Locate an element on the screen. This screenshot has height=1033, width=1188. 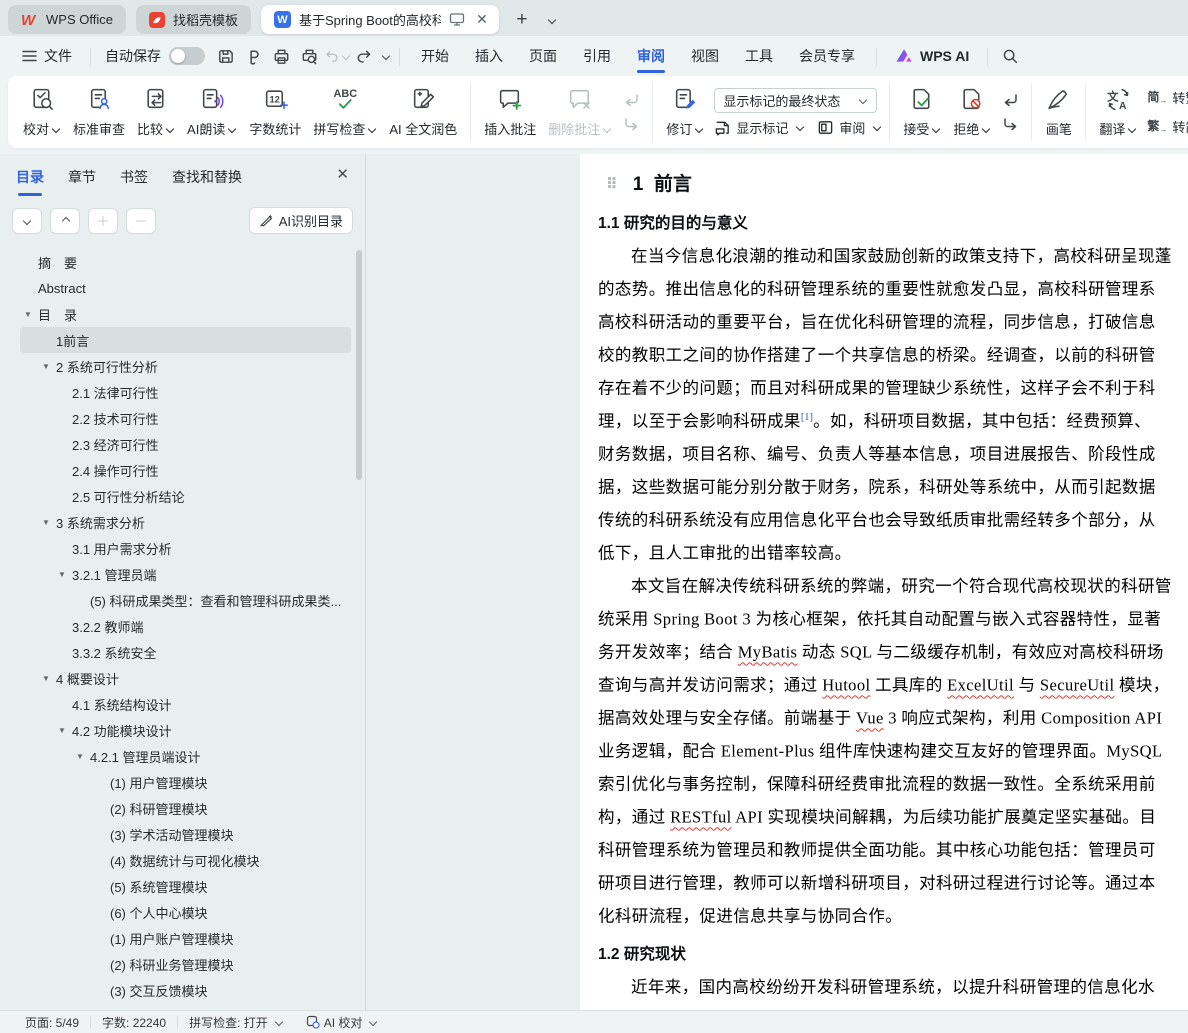
ai-read-button: AI朗读 is located at coordinates (212, 112).